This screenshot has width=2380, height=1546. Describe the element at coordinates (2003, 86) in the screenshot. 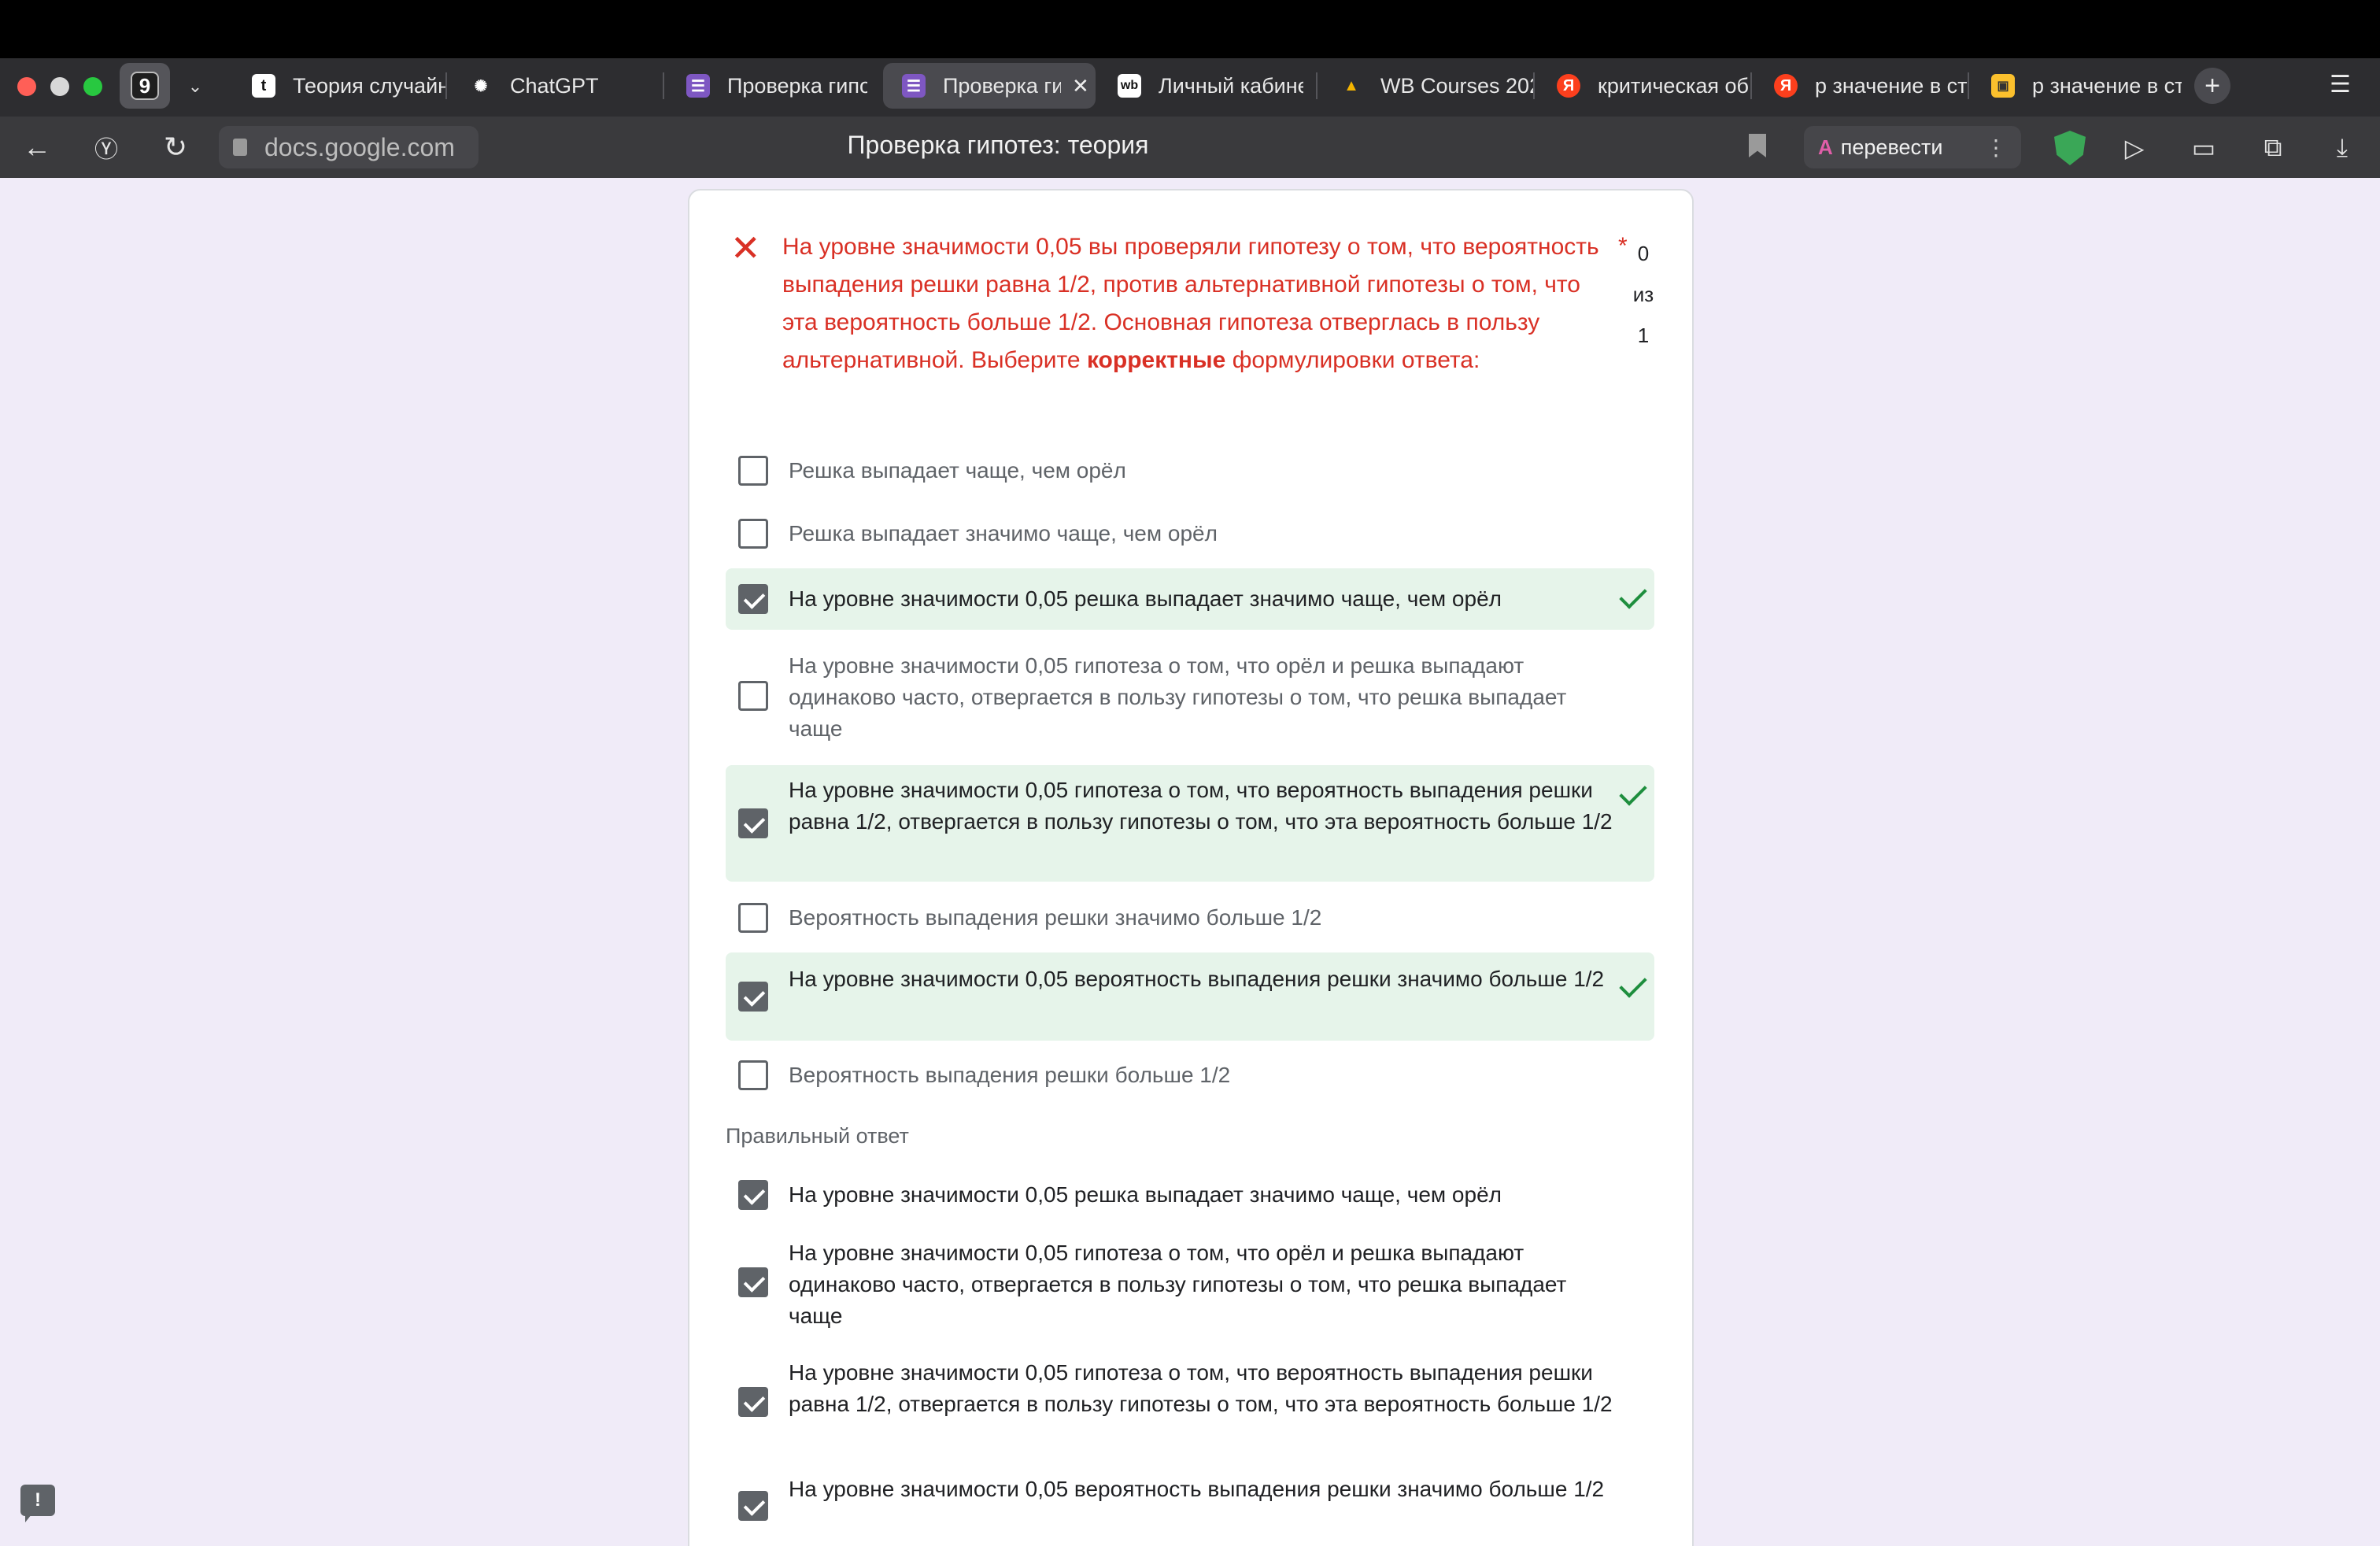

I see `image-icon: ▣` at that location.